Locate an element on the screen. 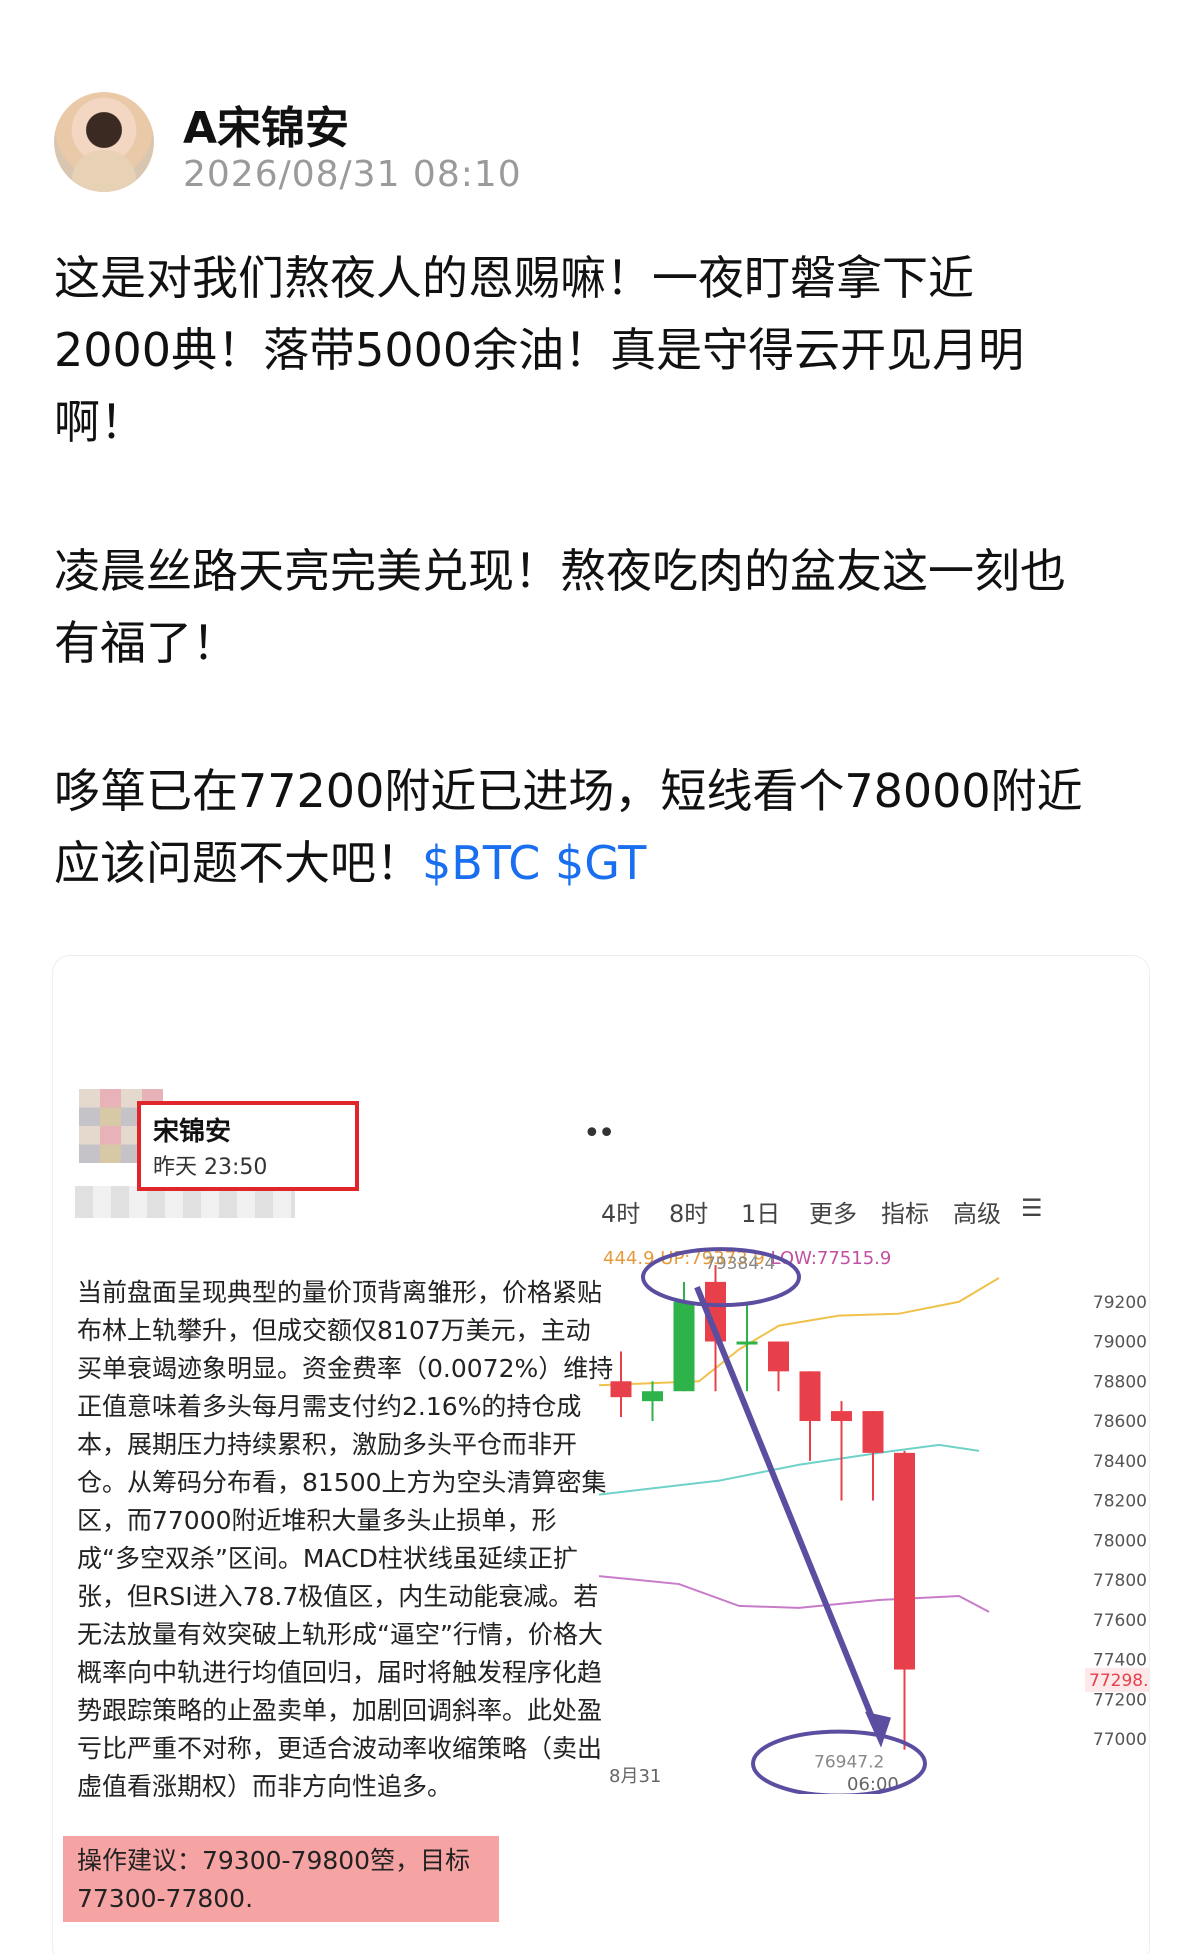  post-line: 有福了！ is located at coordinates (146, 643).